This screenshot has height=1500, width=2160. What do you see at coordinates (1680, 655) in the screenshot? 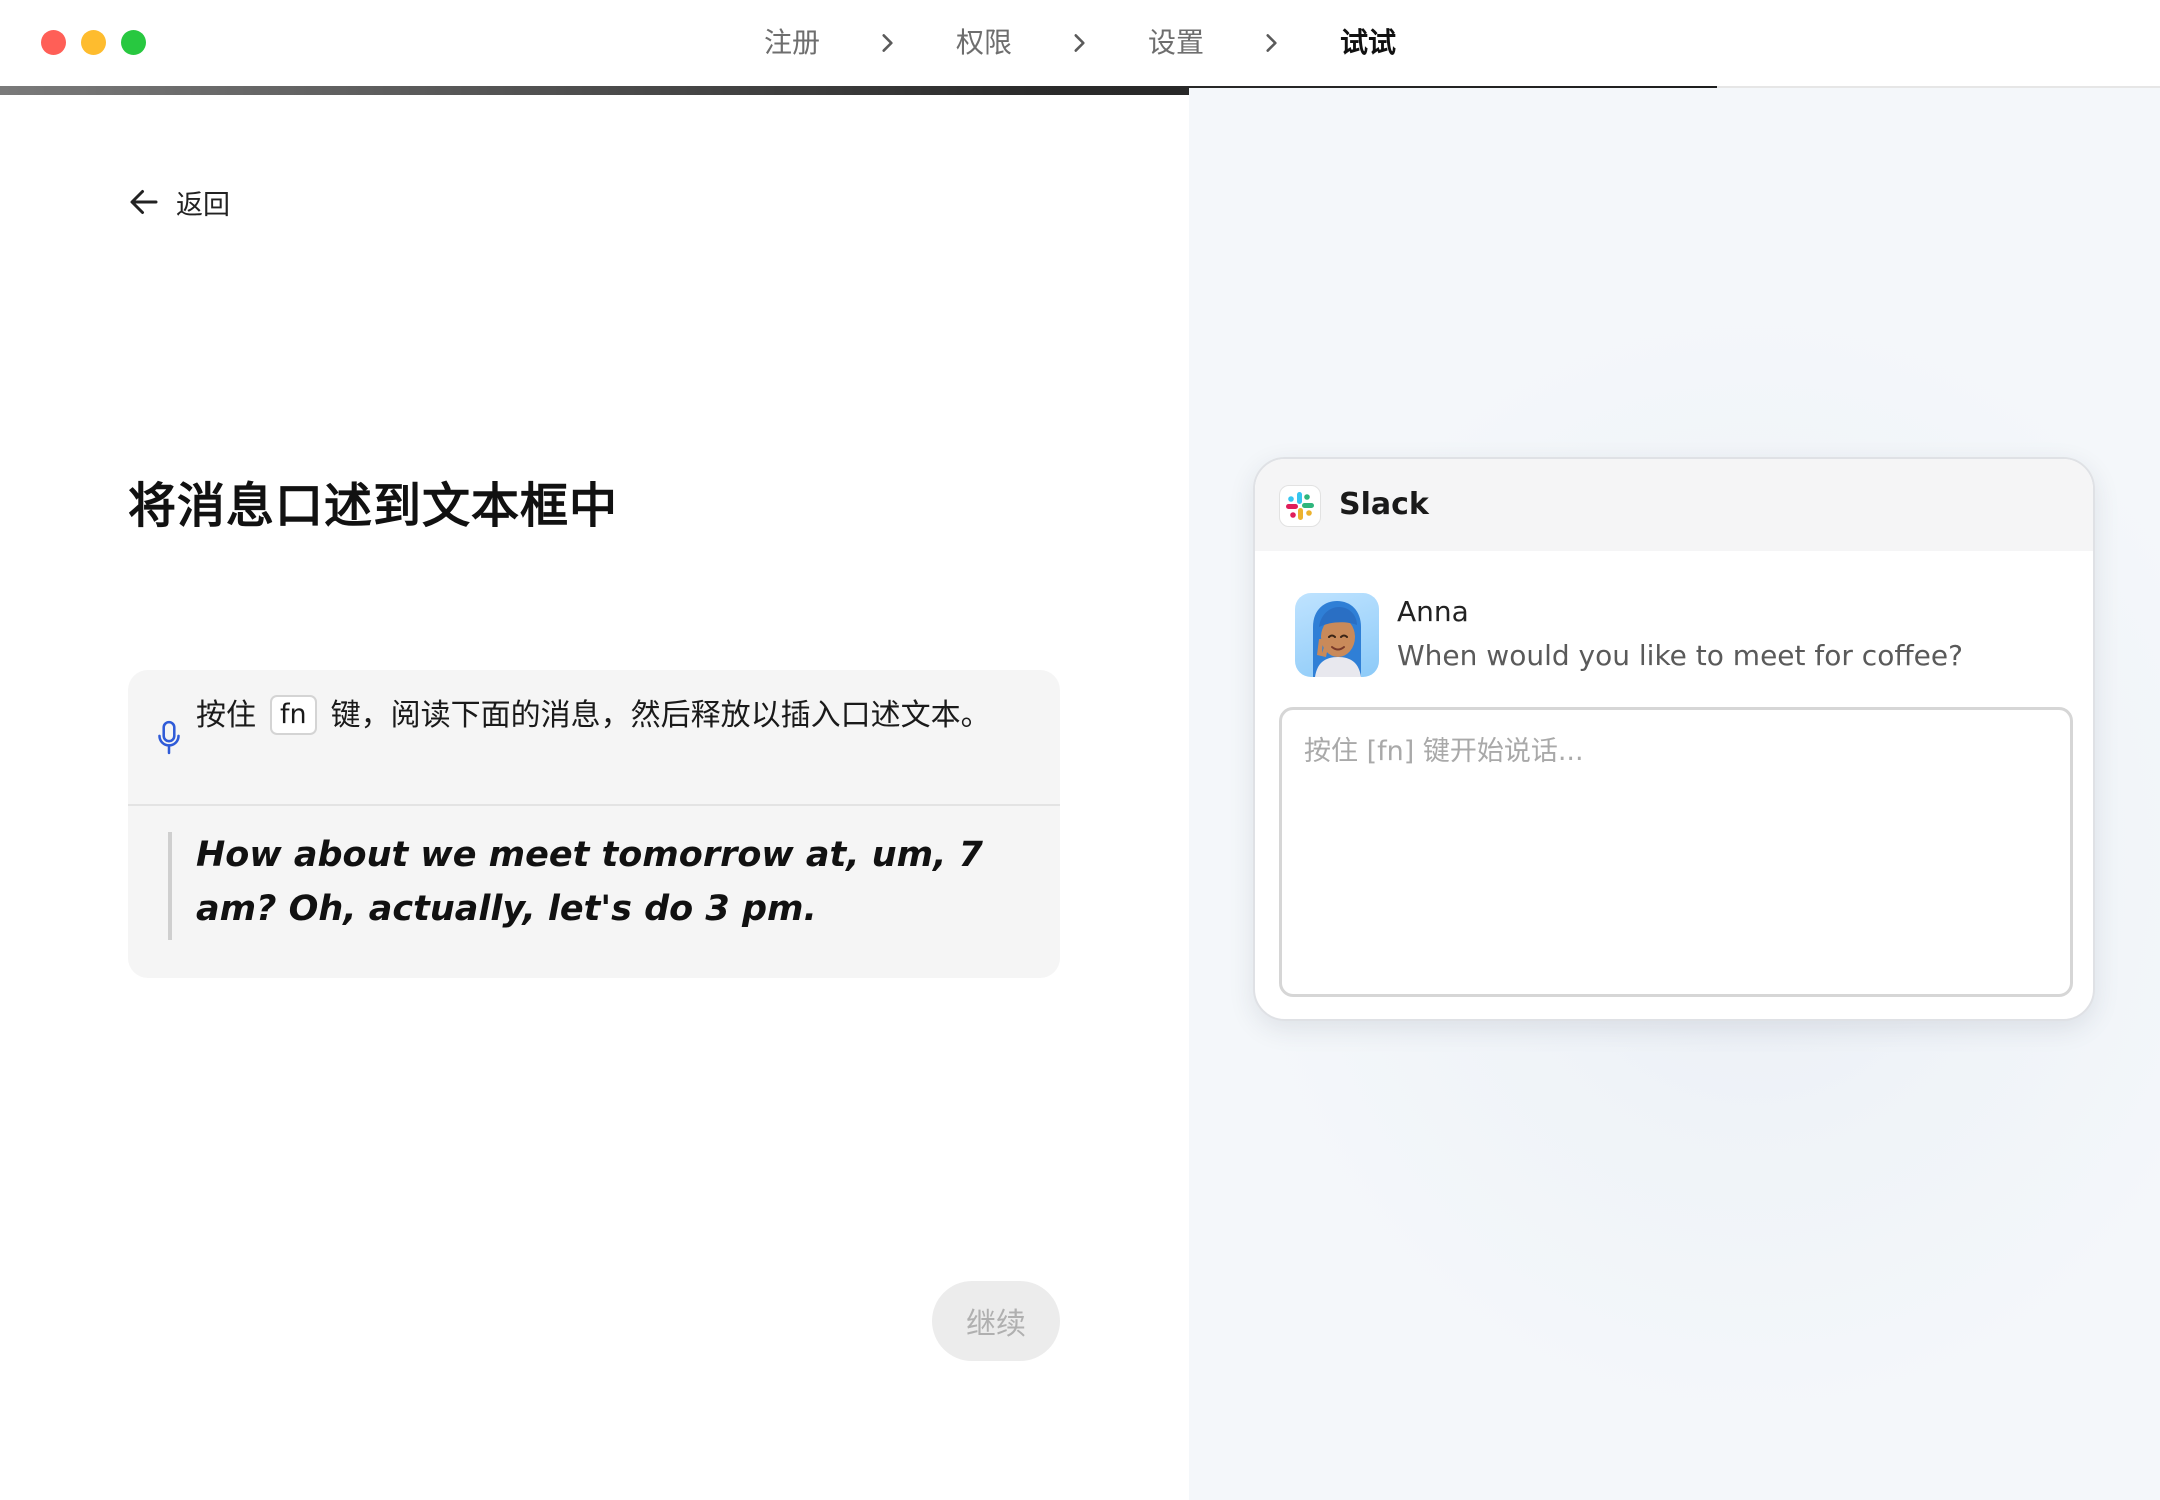
I see `message-text: When would you like to meet for coffee?` at bounding box center [1680, 655].